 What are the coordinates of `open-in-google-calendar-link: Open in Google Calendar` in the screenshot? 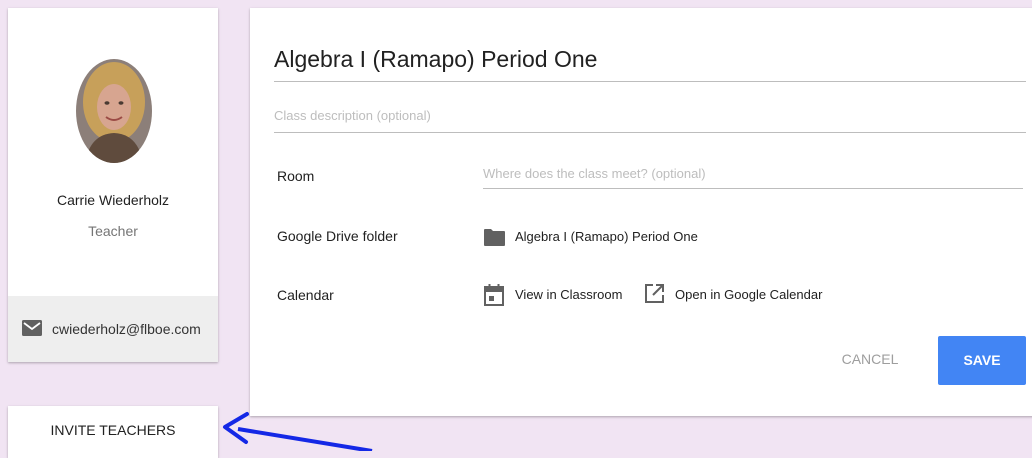 It's located at (735, 295).